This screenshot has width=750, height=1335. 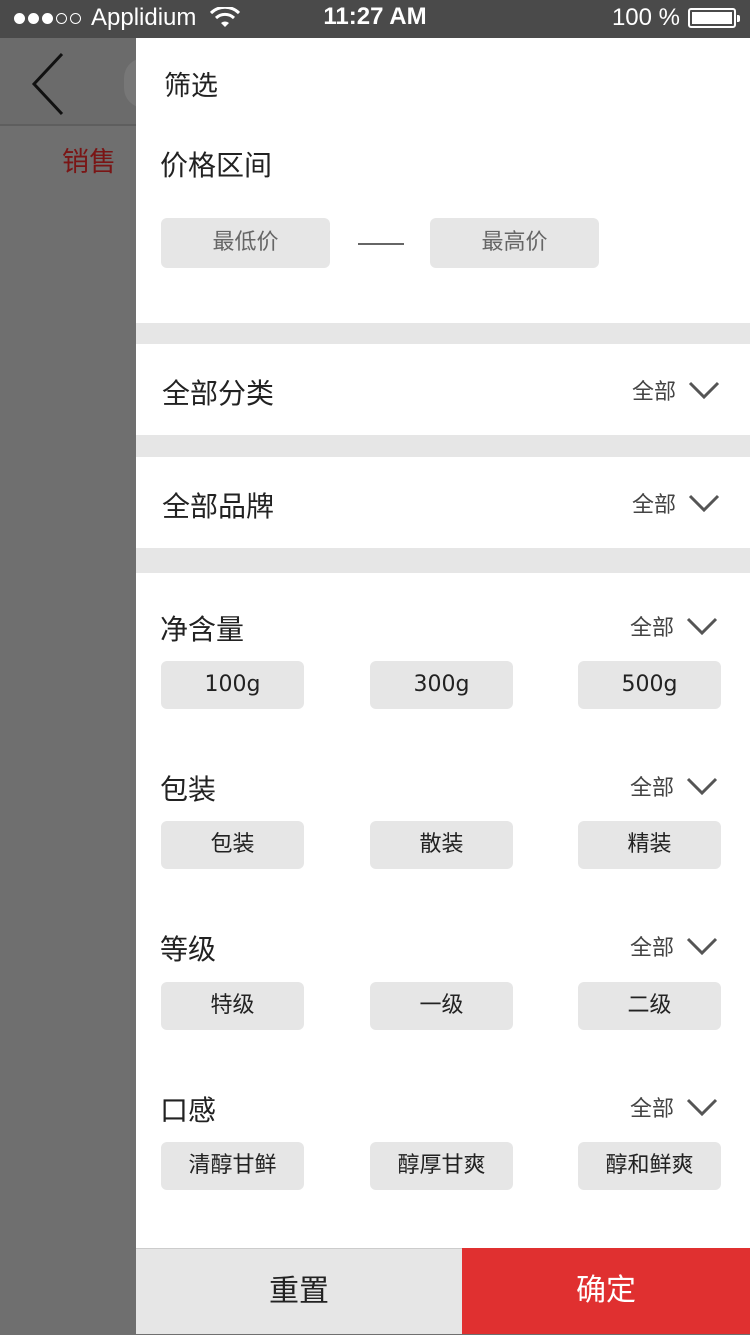 What do you see at coordinates (216, 165) in the screenshot?
I see `price-range-label: 价格区间` at bounding box center [216, 165].